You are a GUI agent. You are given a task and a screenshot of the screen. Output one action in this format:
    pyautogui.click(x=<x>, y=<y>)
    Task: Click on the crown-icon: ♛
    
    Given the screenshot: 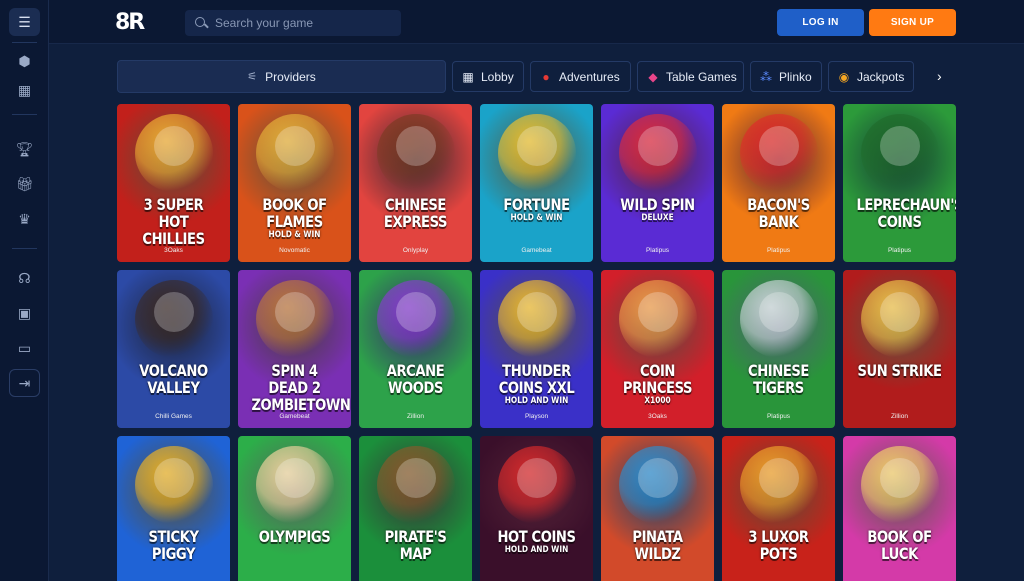 What is the action you would take?
    pyautogui.click(x=24, y=219)
    